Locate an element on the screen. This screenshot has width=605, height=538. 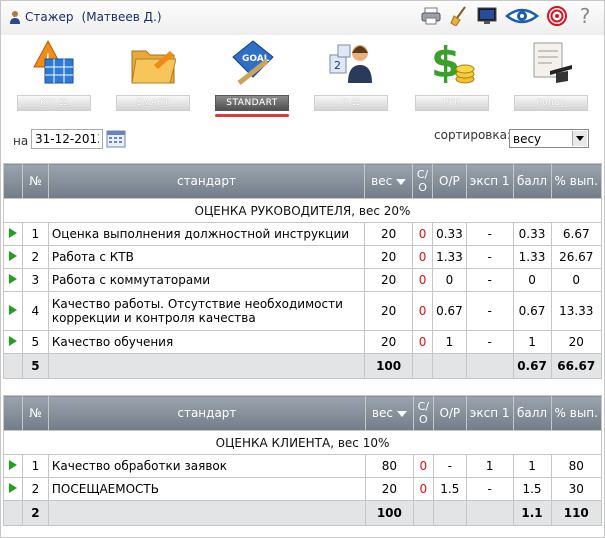
row-op: 0.33 is located at coordinates (449, 234).